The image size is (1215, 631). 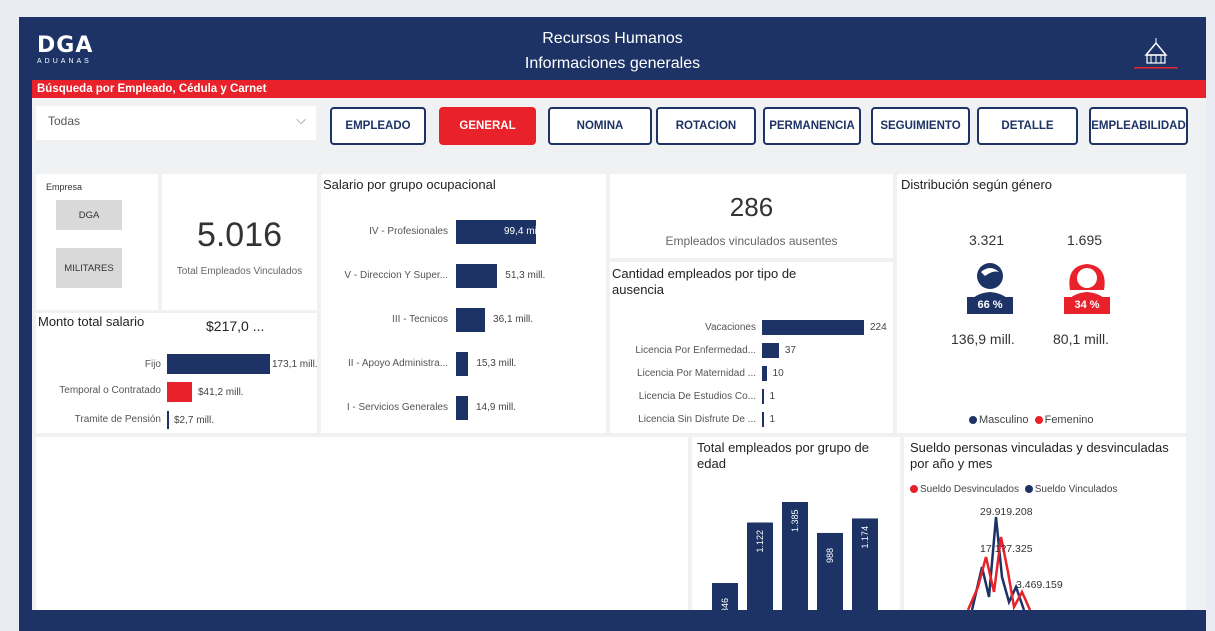 I want to click on bar-value: 14,9 mill., so click(x=495, y=407).